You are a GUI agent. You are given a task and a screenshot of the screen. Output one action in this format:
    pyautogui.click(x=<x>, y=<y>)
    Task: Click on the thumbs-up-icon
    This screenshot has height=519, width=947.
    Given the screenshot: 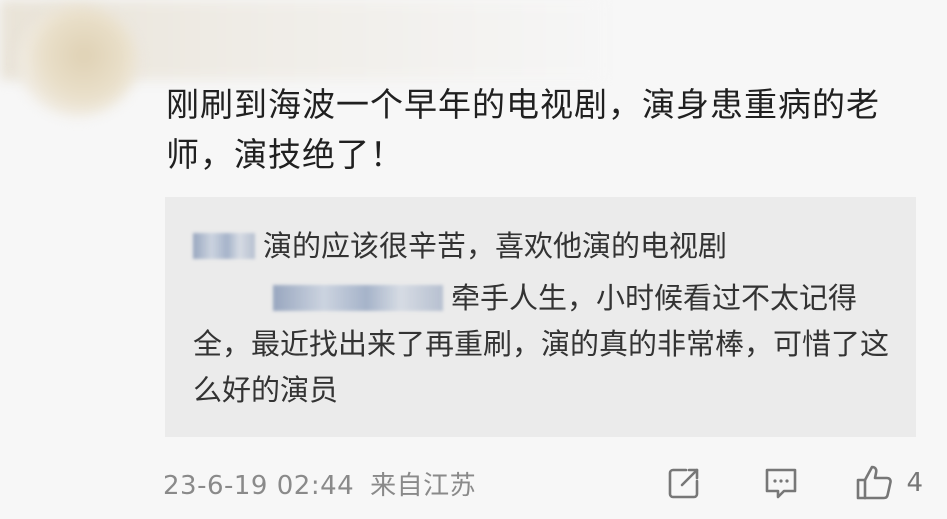 What is the action you would take?
    pyautogui.click(x=875, y=482)
    